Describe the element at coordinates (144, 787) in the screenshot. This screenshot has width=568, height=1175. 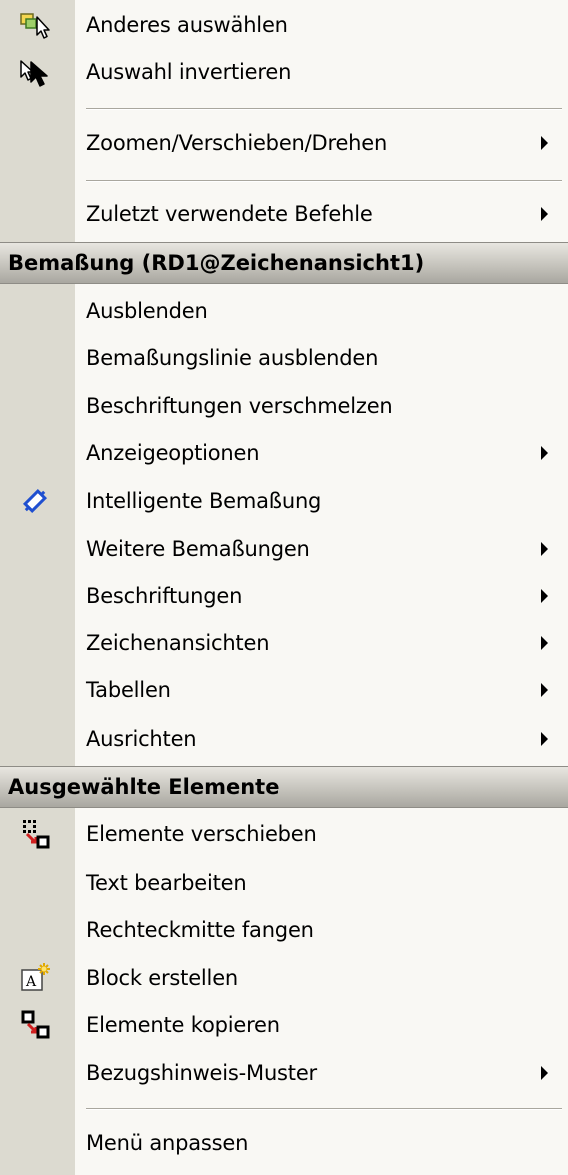
I see `section-header-label: Ausgewählte Elemente` at that location.